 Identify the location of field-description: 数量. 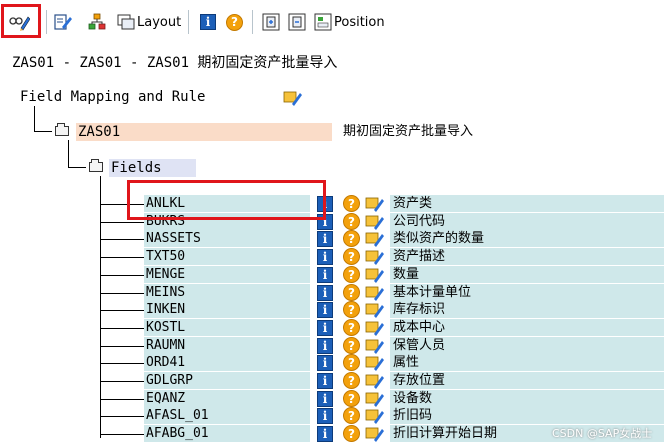
(527, 274).